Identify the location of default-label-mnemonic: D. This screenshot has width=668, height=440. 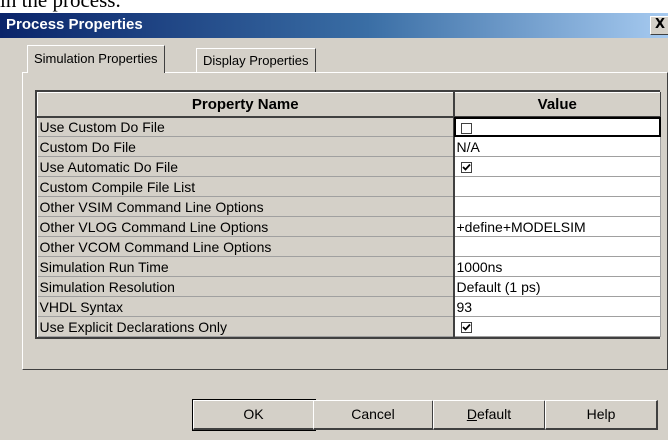
(471, 414).